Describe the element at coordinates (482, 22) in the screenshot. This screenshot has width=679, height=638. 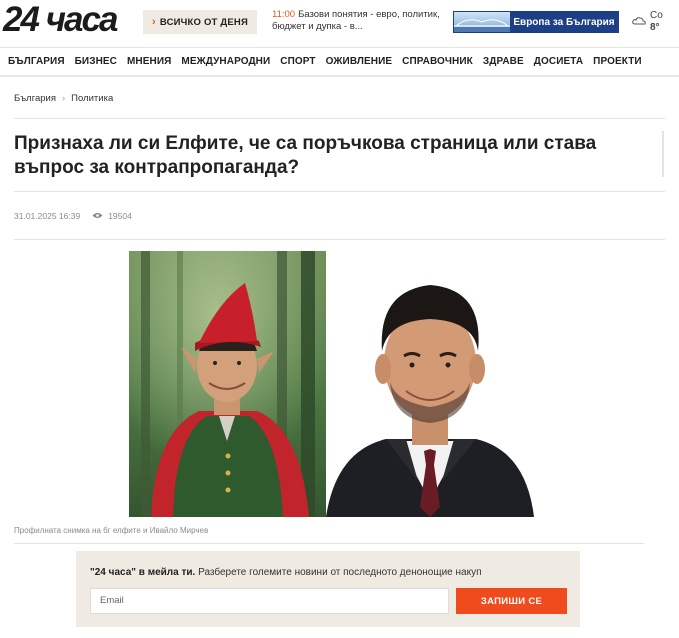
I see `bridge-icon` at that location.